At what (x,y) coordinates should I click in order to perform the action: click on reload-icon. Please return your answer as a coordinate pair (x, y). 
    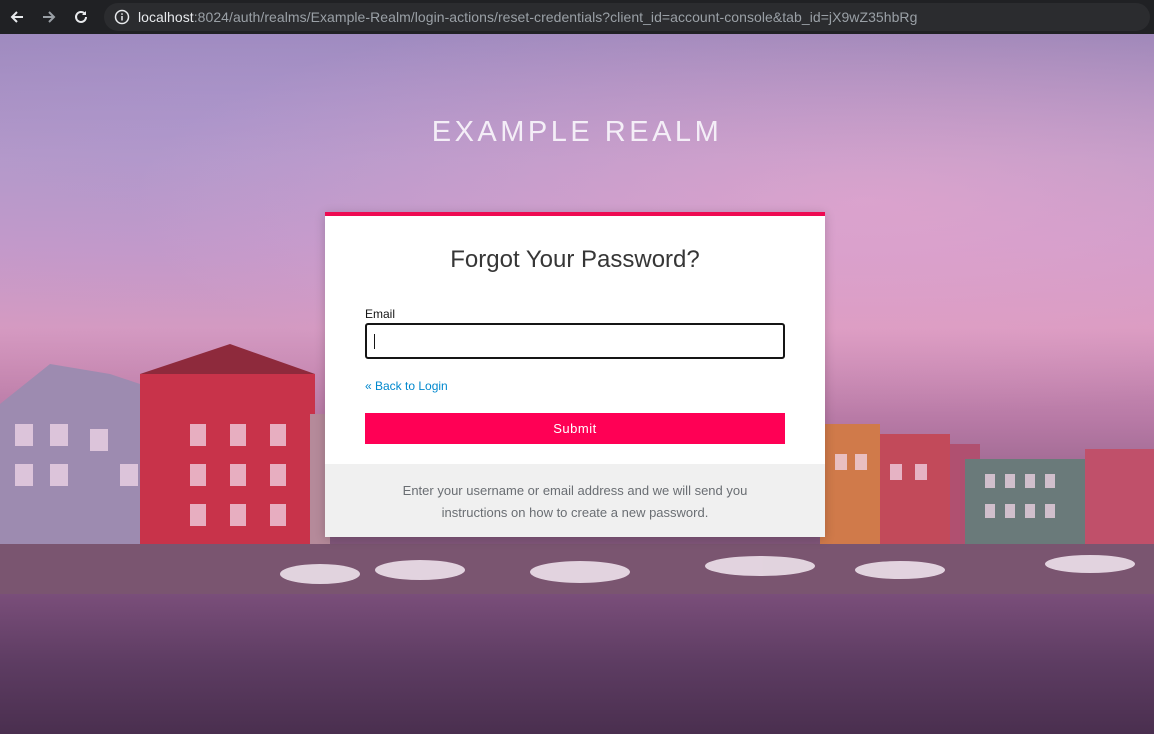
    Looking at the image, I should click on (81, 17).